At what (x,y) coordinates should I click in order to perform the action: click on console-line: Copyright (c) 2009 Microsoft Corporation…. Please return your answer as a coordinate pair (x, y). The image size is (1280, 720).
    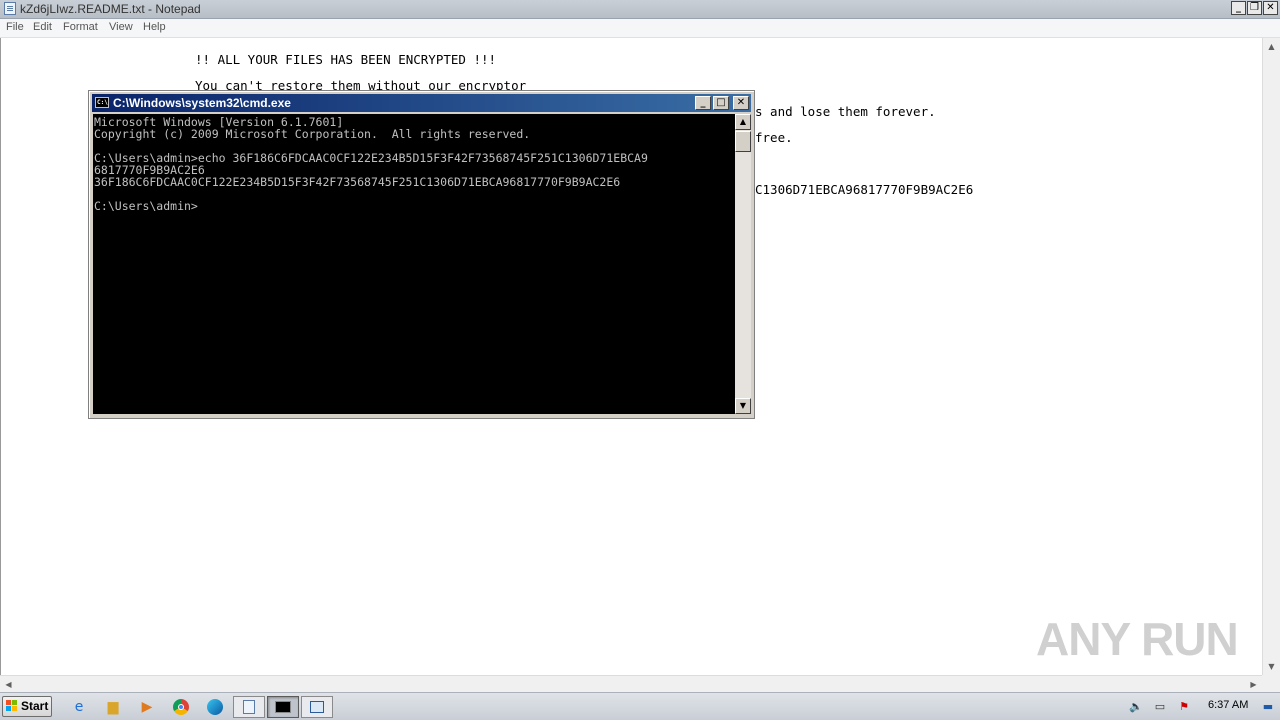
    Looking at the image, I should click on (312, 134).